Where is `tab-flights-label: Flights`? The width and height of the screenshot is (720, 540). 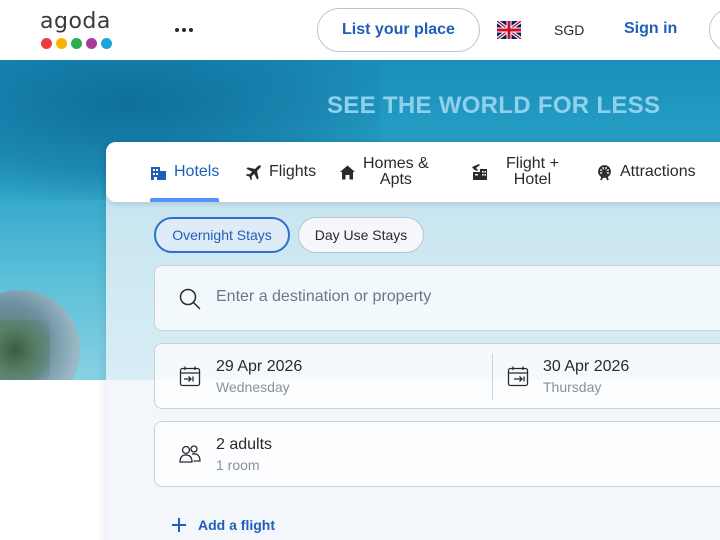 tab-flights-label: Flights is located at coordinates (293, 171).